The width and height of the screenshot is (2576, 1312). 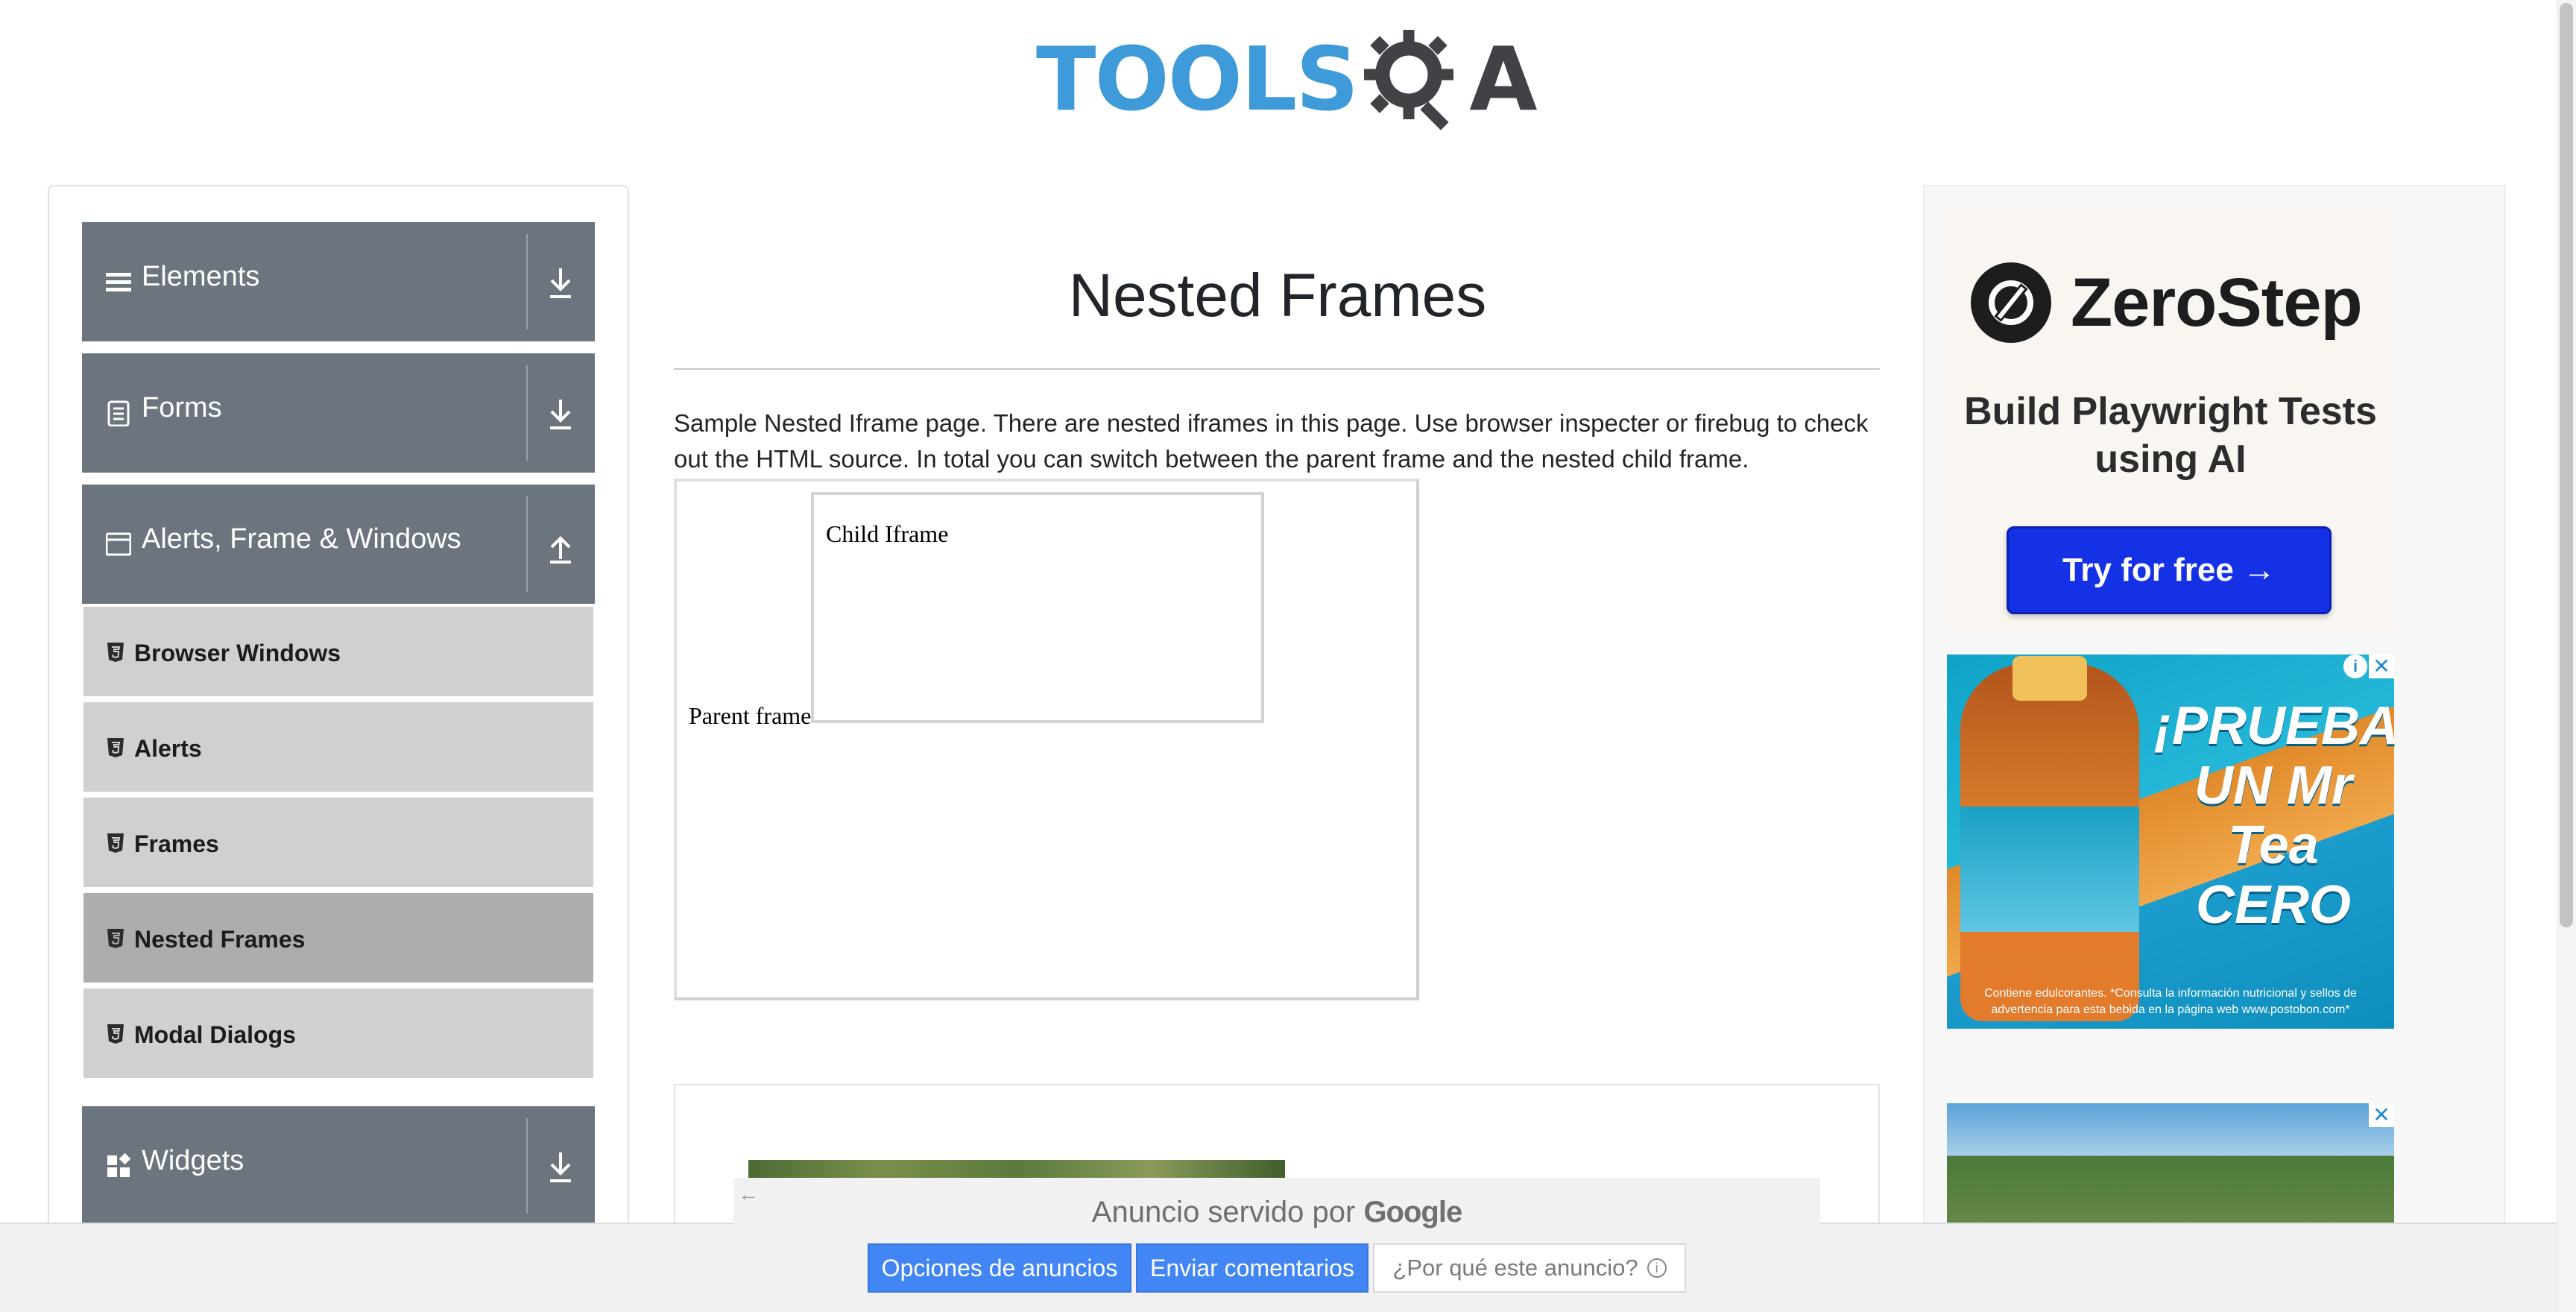 What do you see at coordinates (2276, 815) in the screenshot?
I see `tea-headline: ¡PRUEBA UN Mr Tea CERO` at bounding box center [2276, 815].